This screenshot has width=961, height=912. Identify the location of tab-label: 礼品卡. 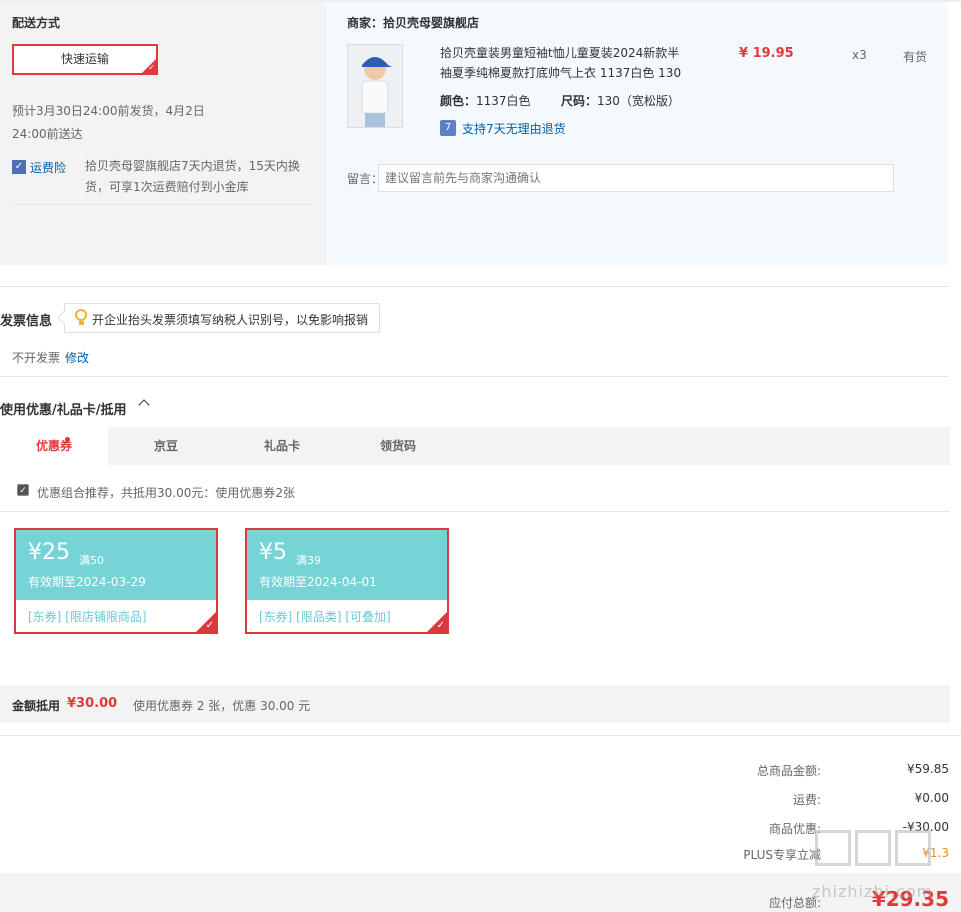
(281, 446).